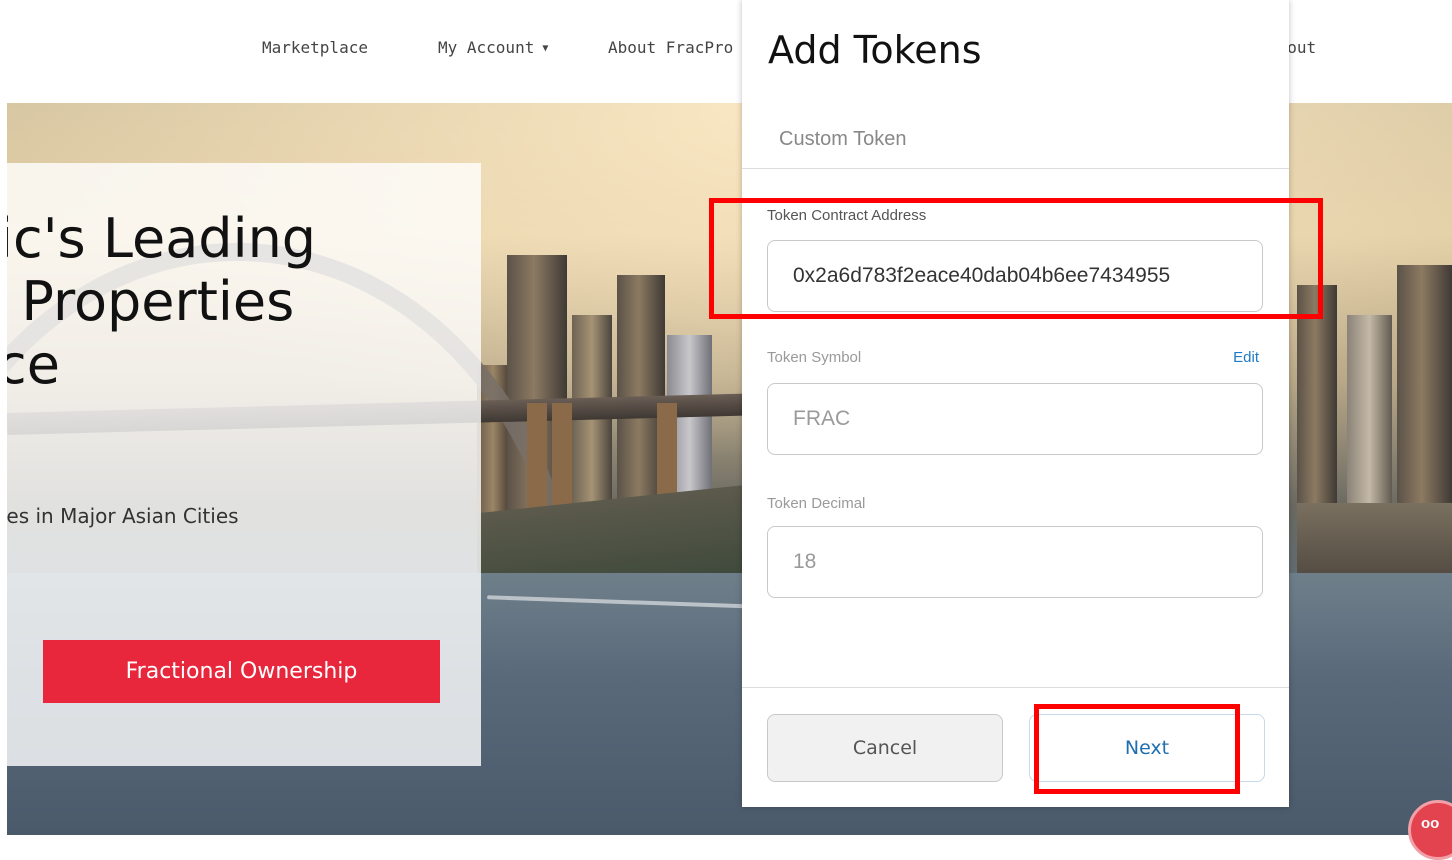 This screenshot has width=1452, height=860. I want to click on fractional-ownership-button: Fractional Ownership, so click(241, 671).